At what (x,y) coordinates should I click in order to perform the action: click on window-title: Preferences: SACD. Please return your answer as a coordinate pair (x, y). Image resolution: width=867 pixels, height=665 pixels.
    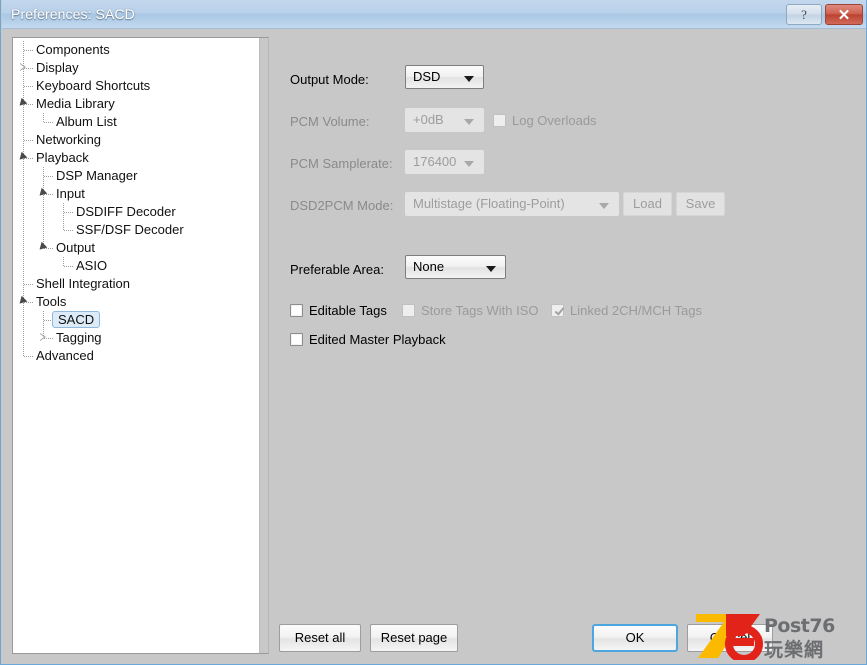
    Looking at the image, I should click on (73, 14).